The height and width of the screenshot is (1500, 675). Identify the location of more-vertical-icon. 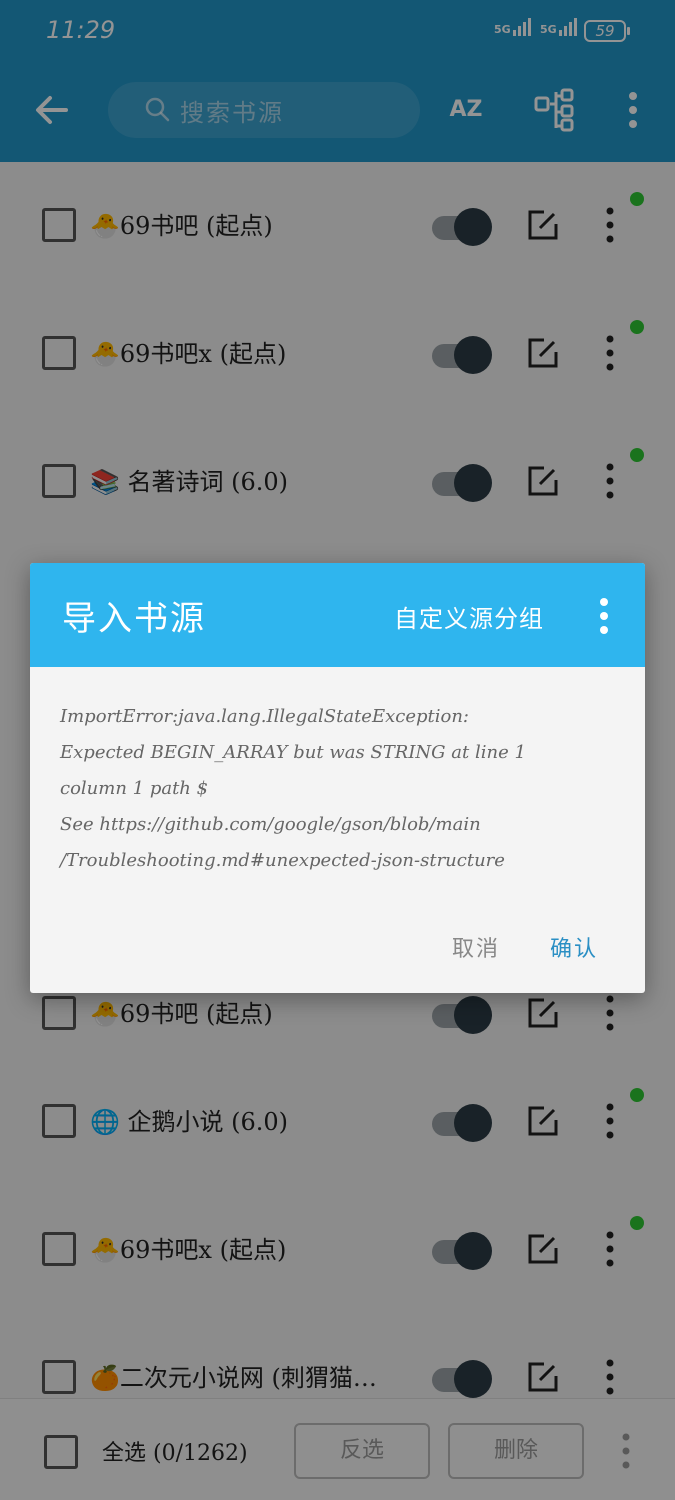
(604, 616).